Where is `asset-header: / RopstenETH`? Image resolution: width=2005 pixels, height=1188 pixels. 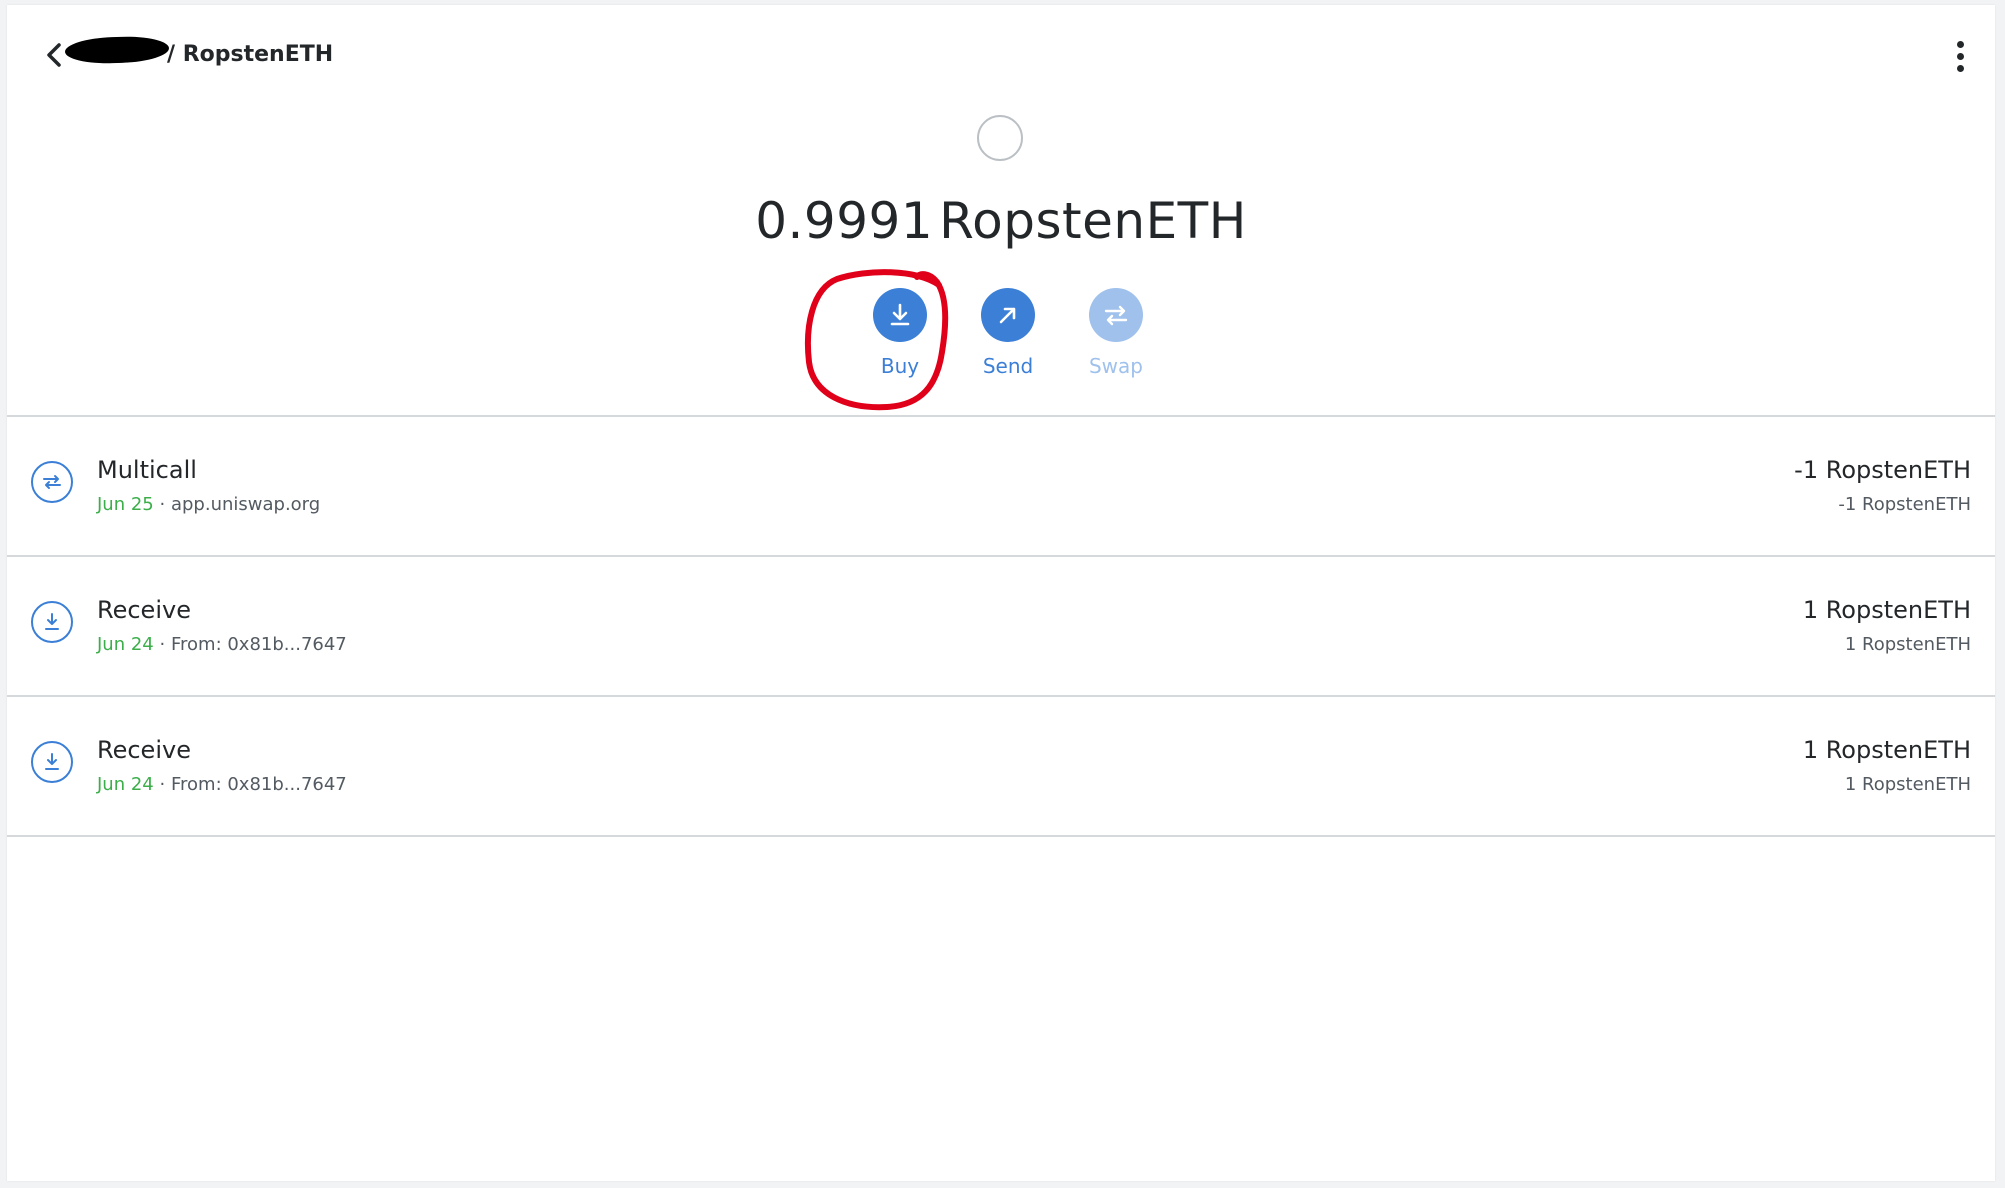 asset-header: / RopstenETH is located at coordinates (1001, 50).